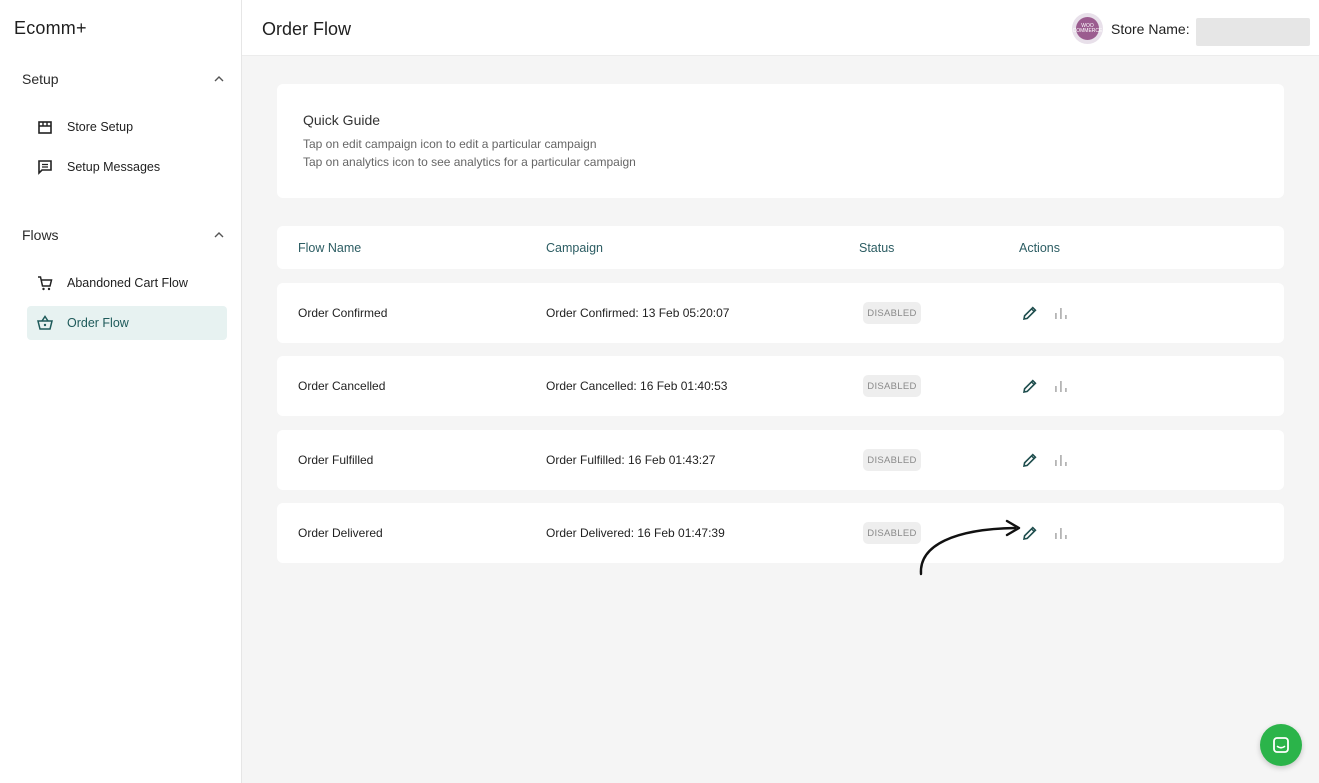  Describe the element at coordinates (98, 323) in the screenshot. I see `sidebar-item-label: Order Flow` at that location.